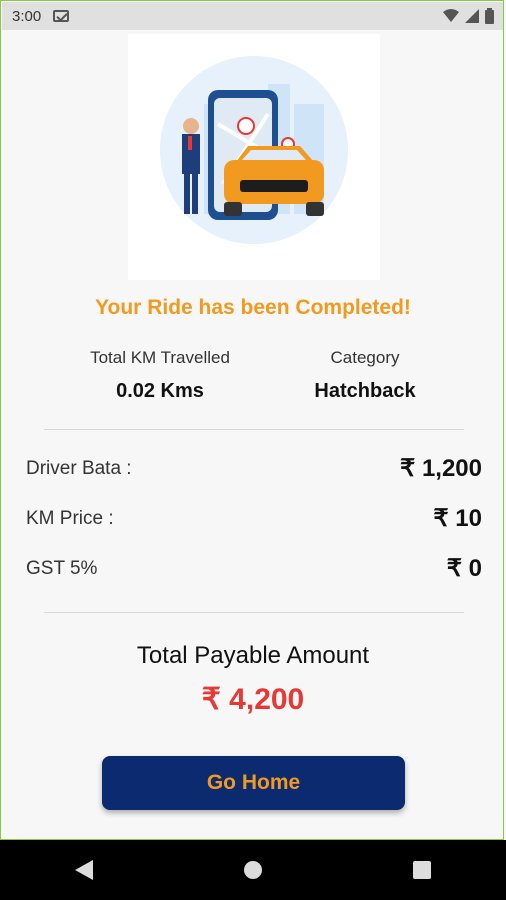  Describe the element at coordinates (84, 870) in the screenshot. I see `back-icon` at that location.